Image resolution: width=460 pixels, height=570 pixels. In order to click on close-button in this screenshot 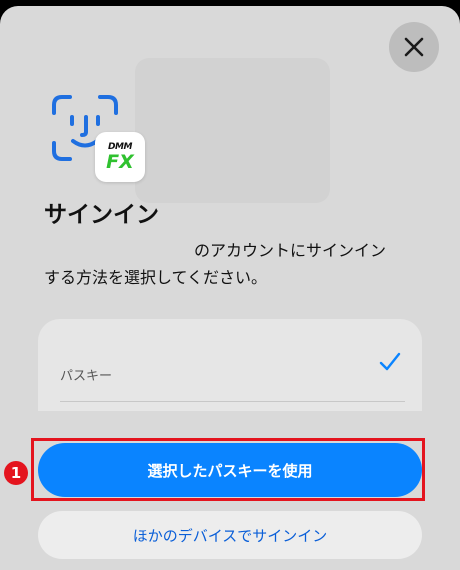, I will do `click(414, 47)`.